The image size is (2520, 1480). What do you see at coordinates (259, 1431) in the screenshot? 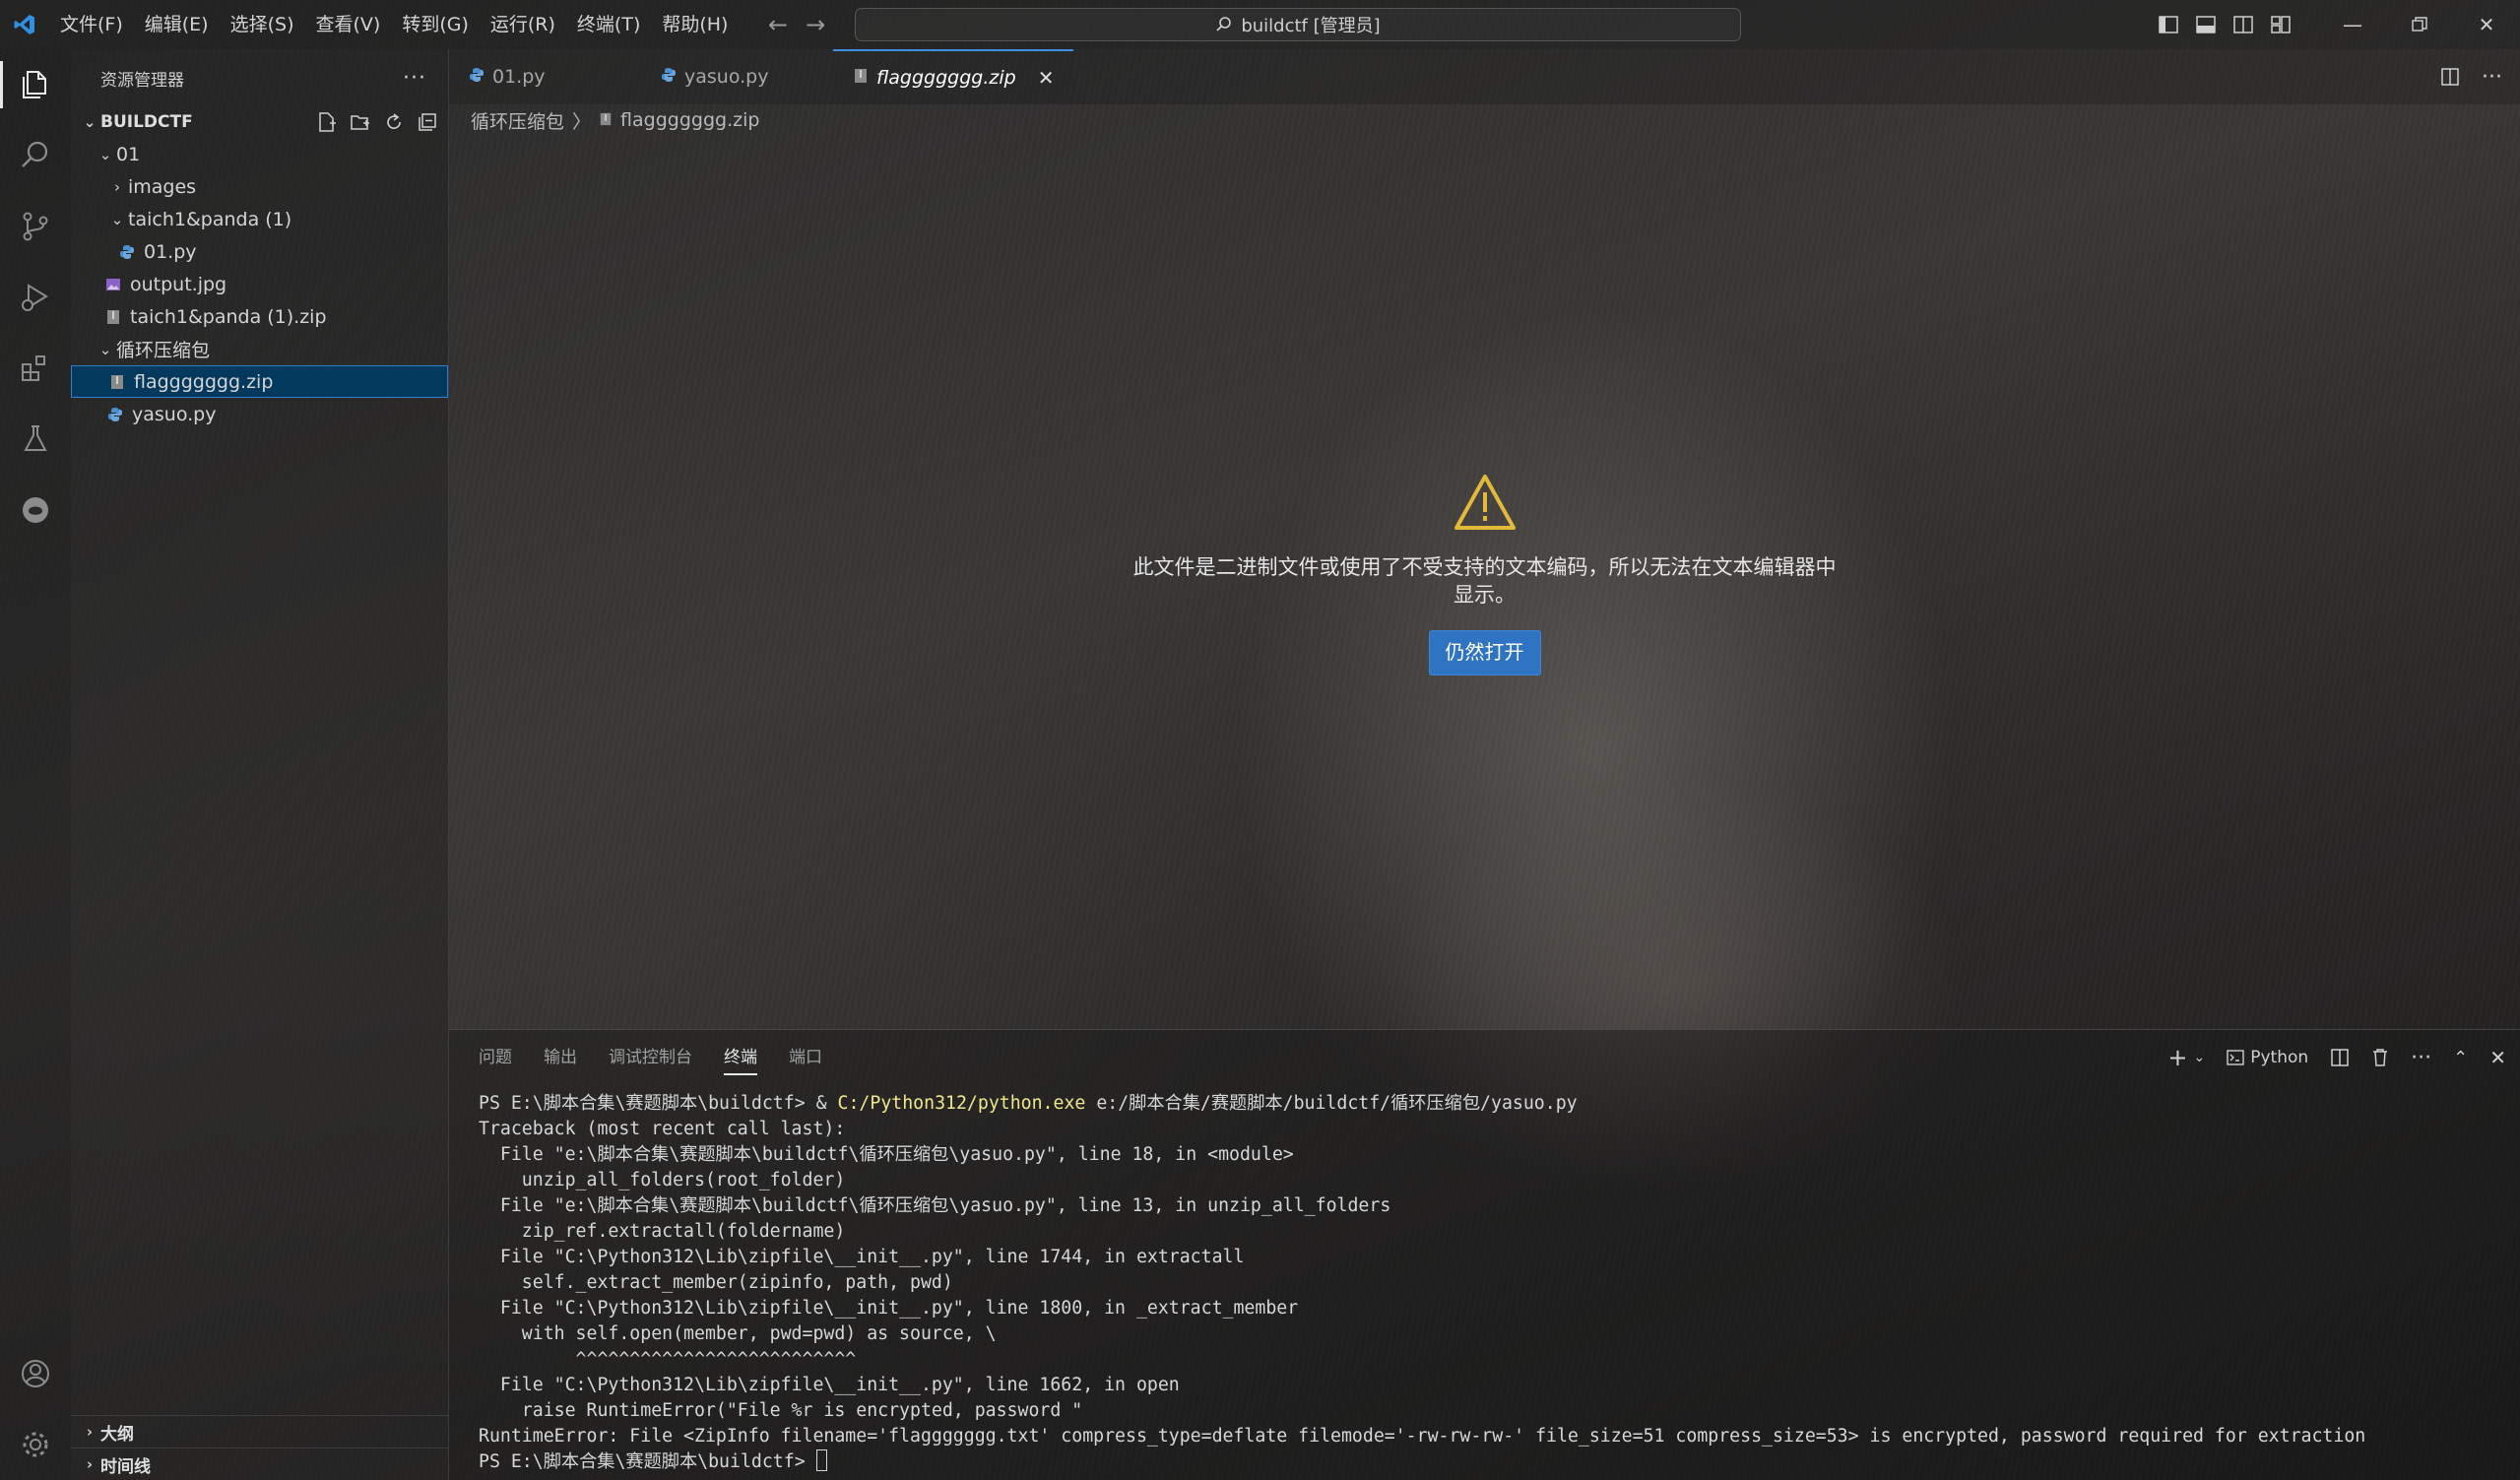
I see `outline-section: › 大纲` at bounding box center [259, 1431].